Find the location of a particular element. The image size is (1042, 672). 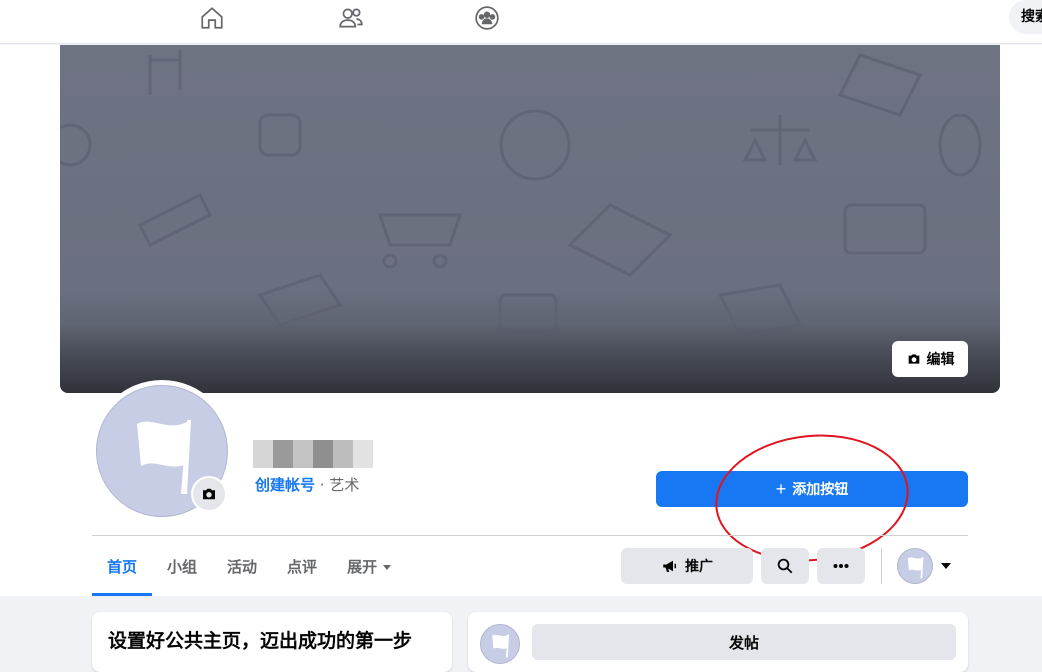

tab-label: 活动 is located at coordinates (242, 566).